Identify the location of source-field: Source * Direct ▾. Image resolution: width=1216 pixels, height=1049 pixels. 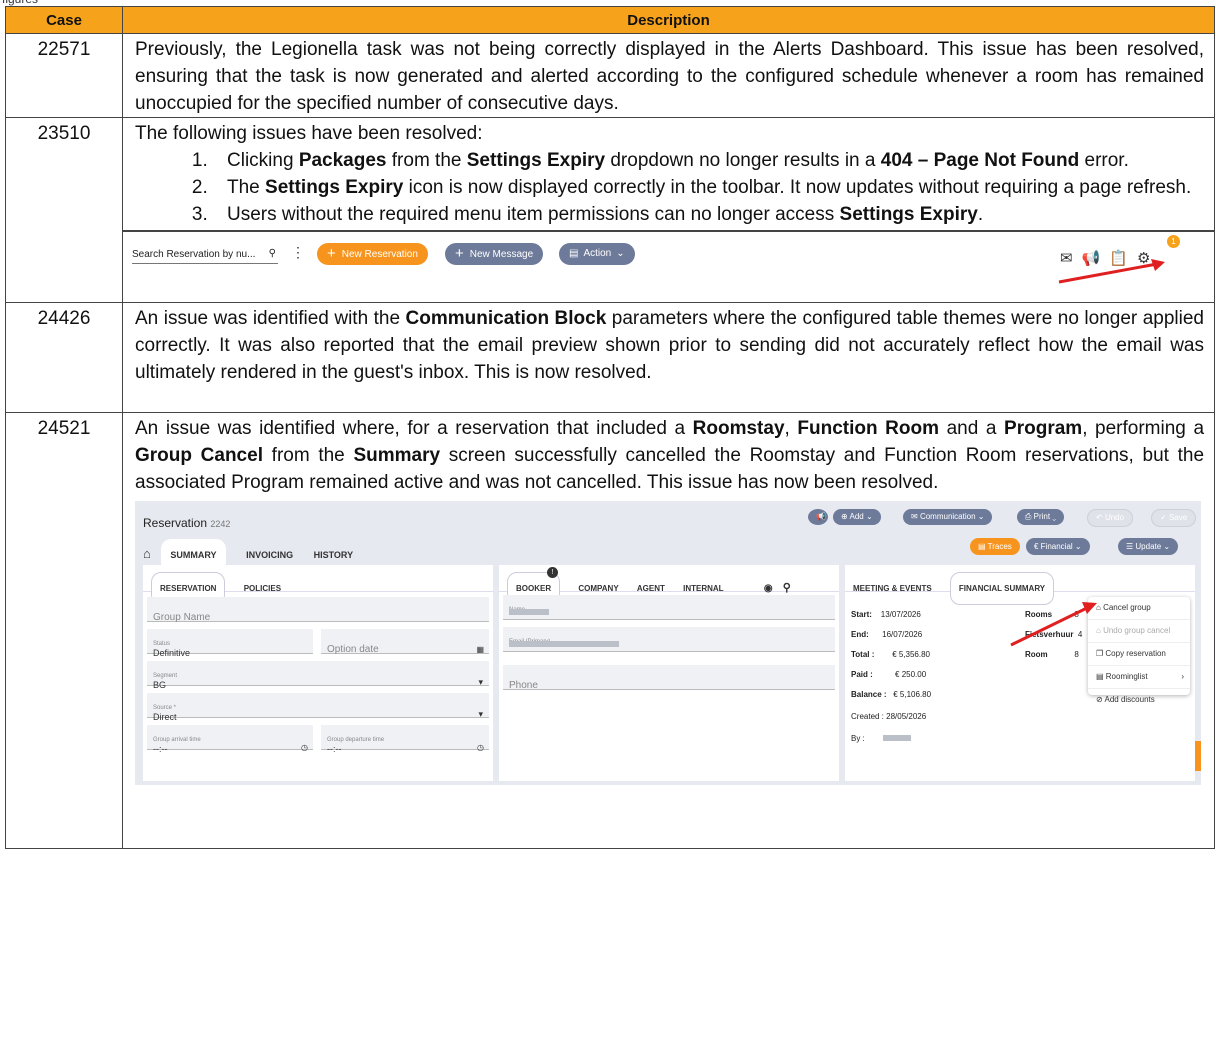
(318, 707).